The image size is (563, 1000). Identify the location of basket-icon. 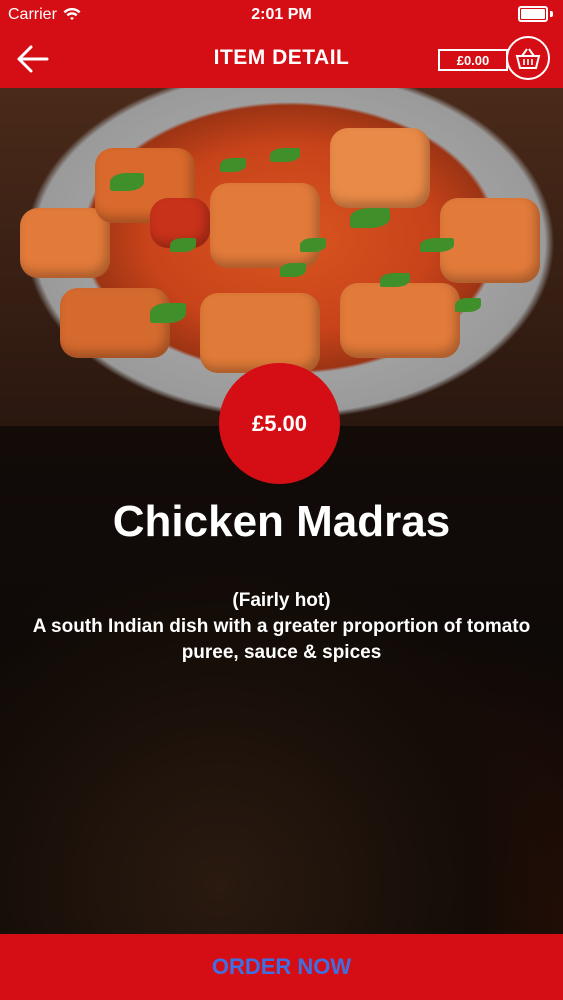
(528, 58).